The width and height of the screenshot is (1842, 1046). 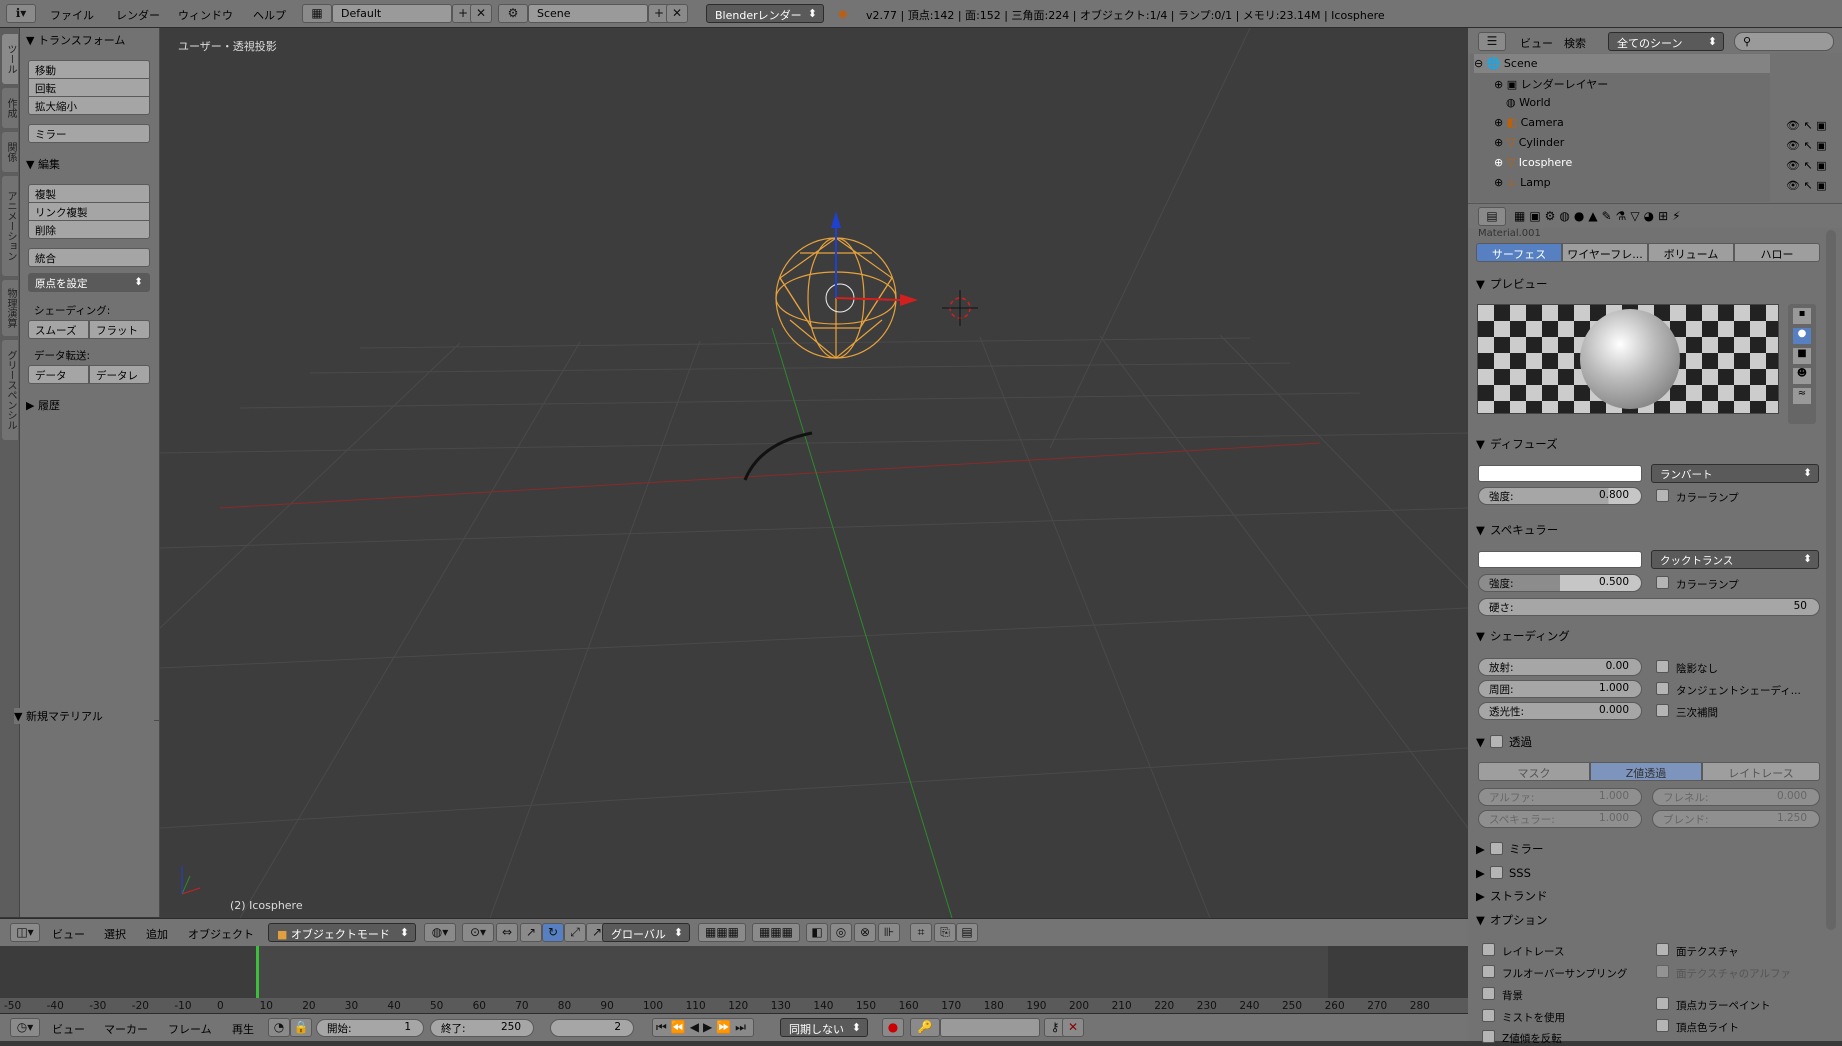 I want to click on mode-dropdown: ■ オブジェクトモード ⬍, so click(x=342, y=932).